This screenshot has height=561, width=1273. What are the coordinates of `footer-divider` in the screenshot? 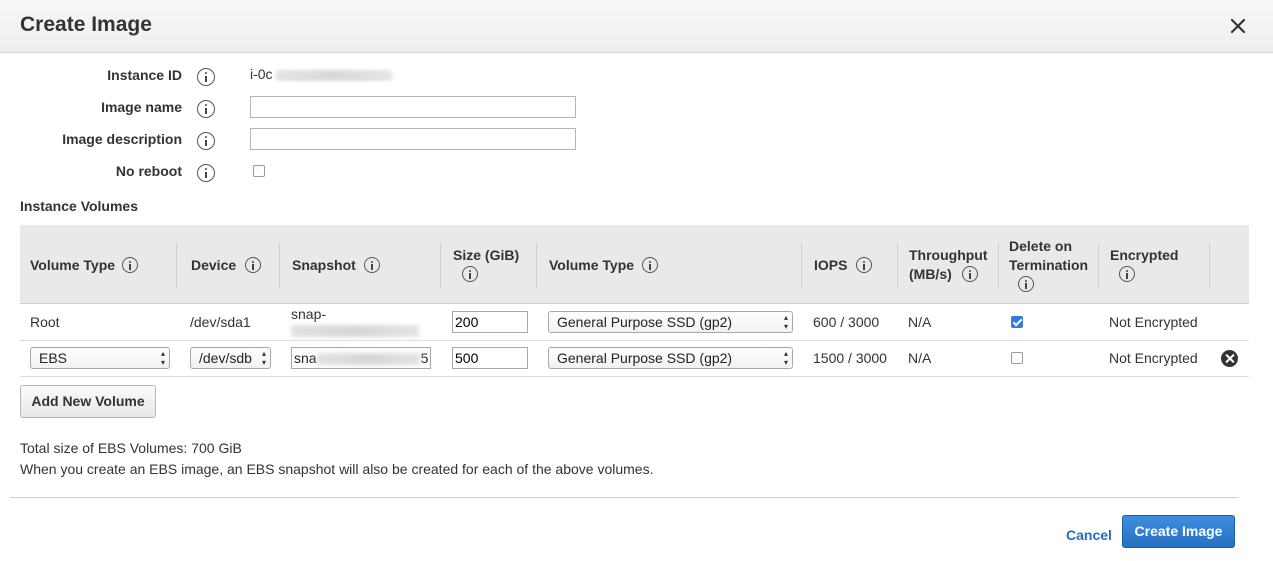 It's located at (624, 497).